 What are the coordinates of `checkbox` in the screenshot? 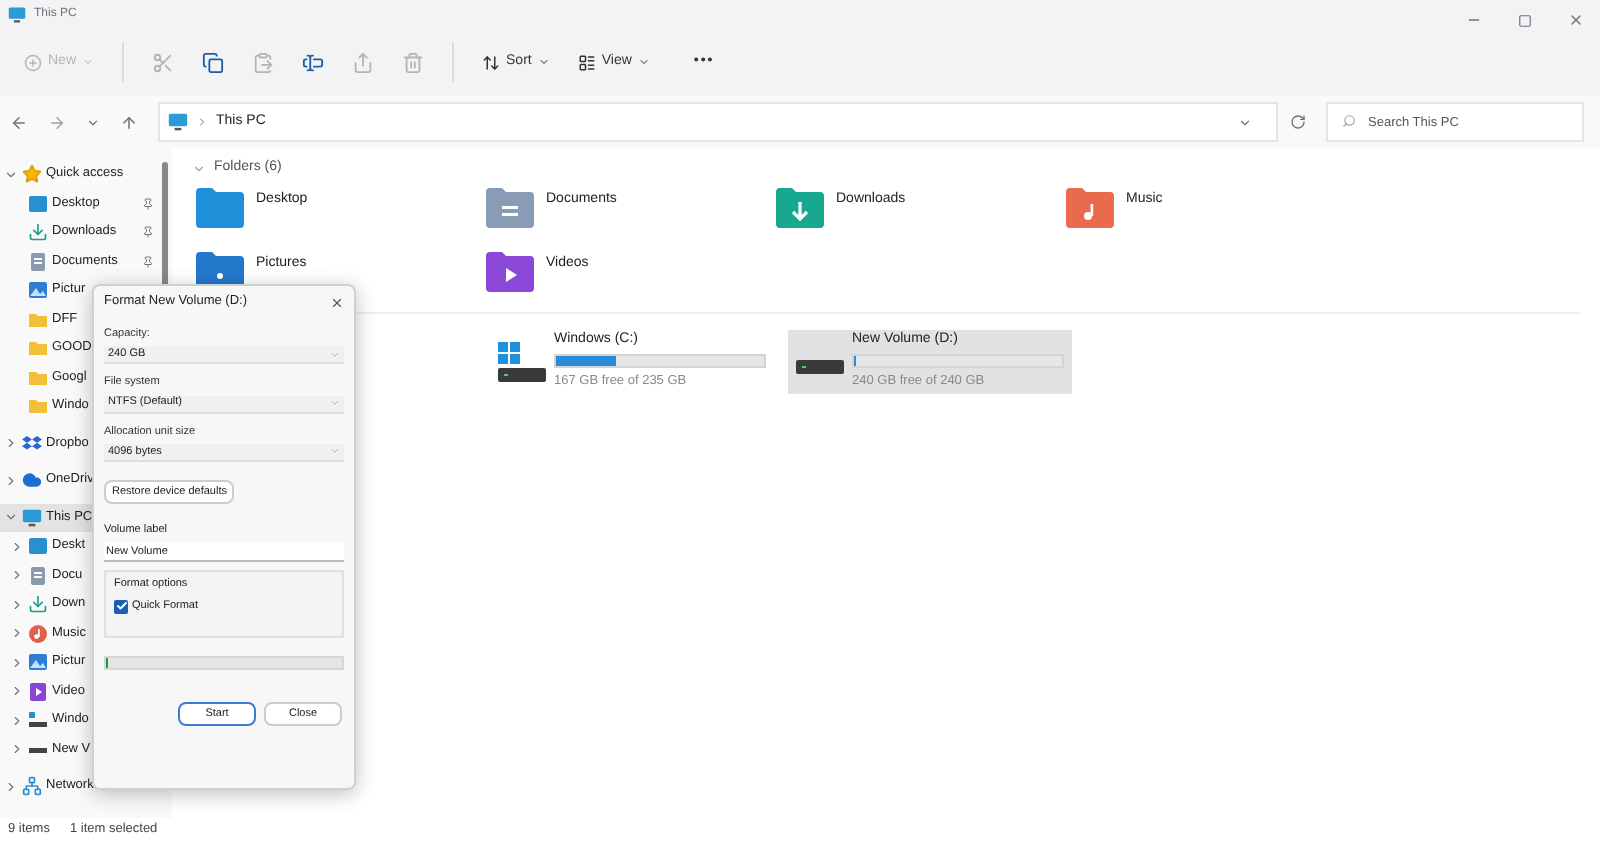 It's located at (121, 606).